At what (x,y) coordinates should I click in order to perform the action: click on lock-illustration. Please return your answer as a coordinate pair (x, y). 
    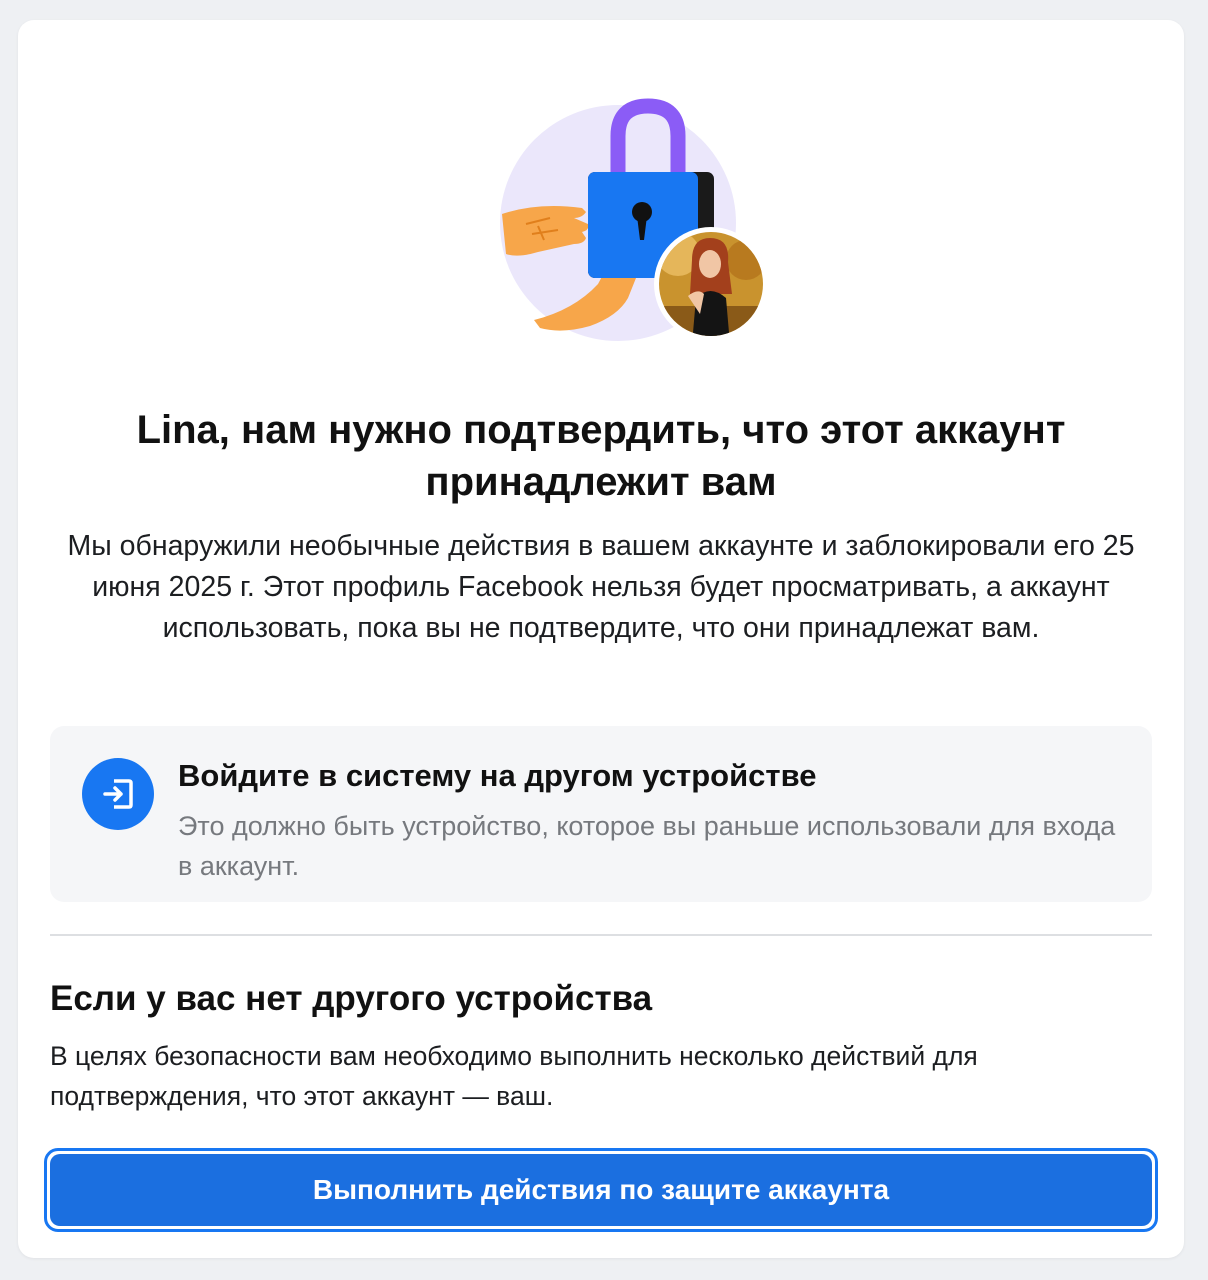
    Looking at the image, I should click on (633, 219).